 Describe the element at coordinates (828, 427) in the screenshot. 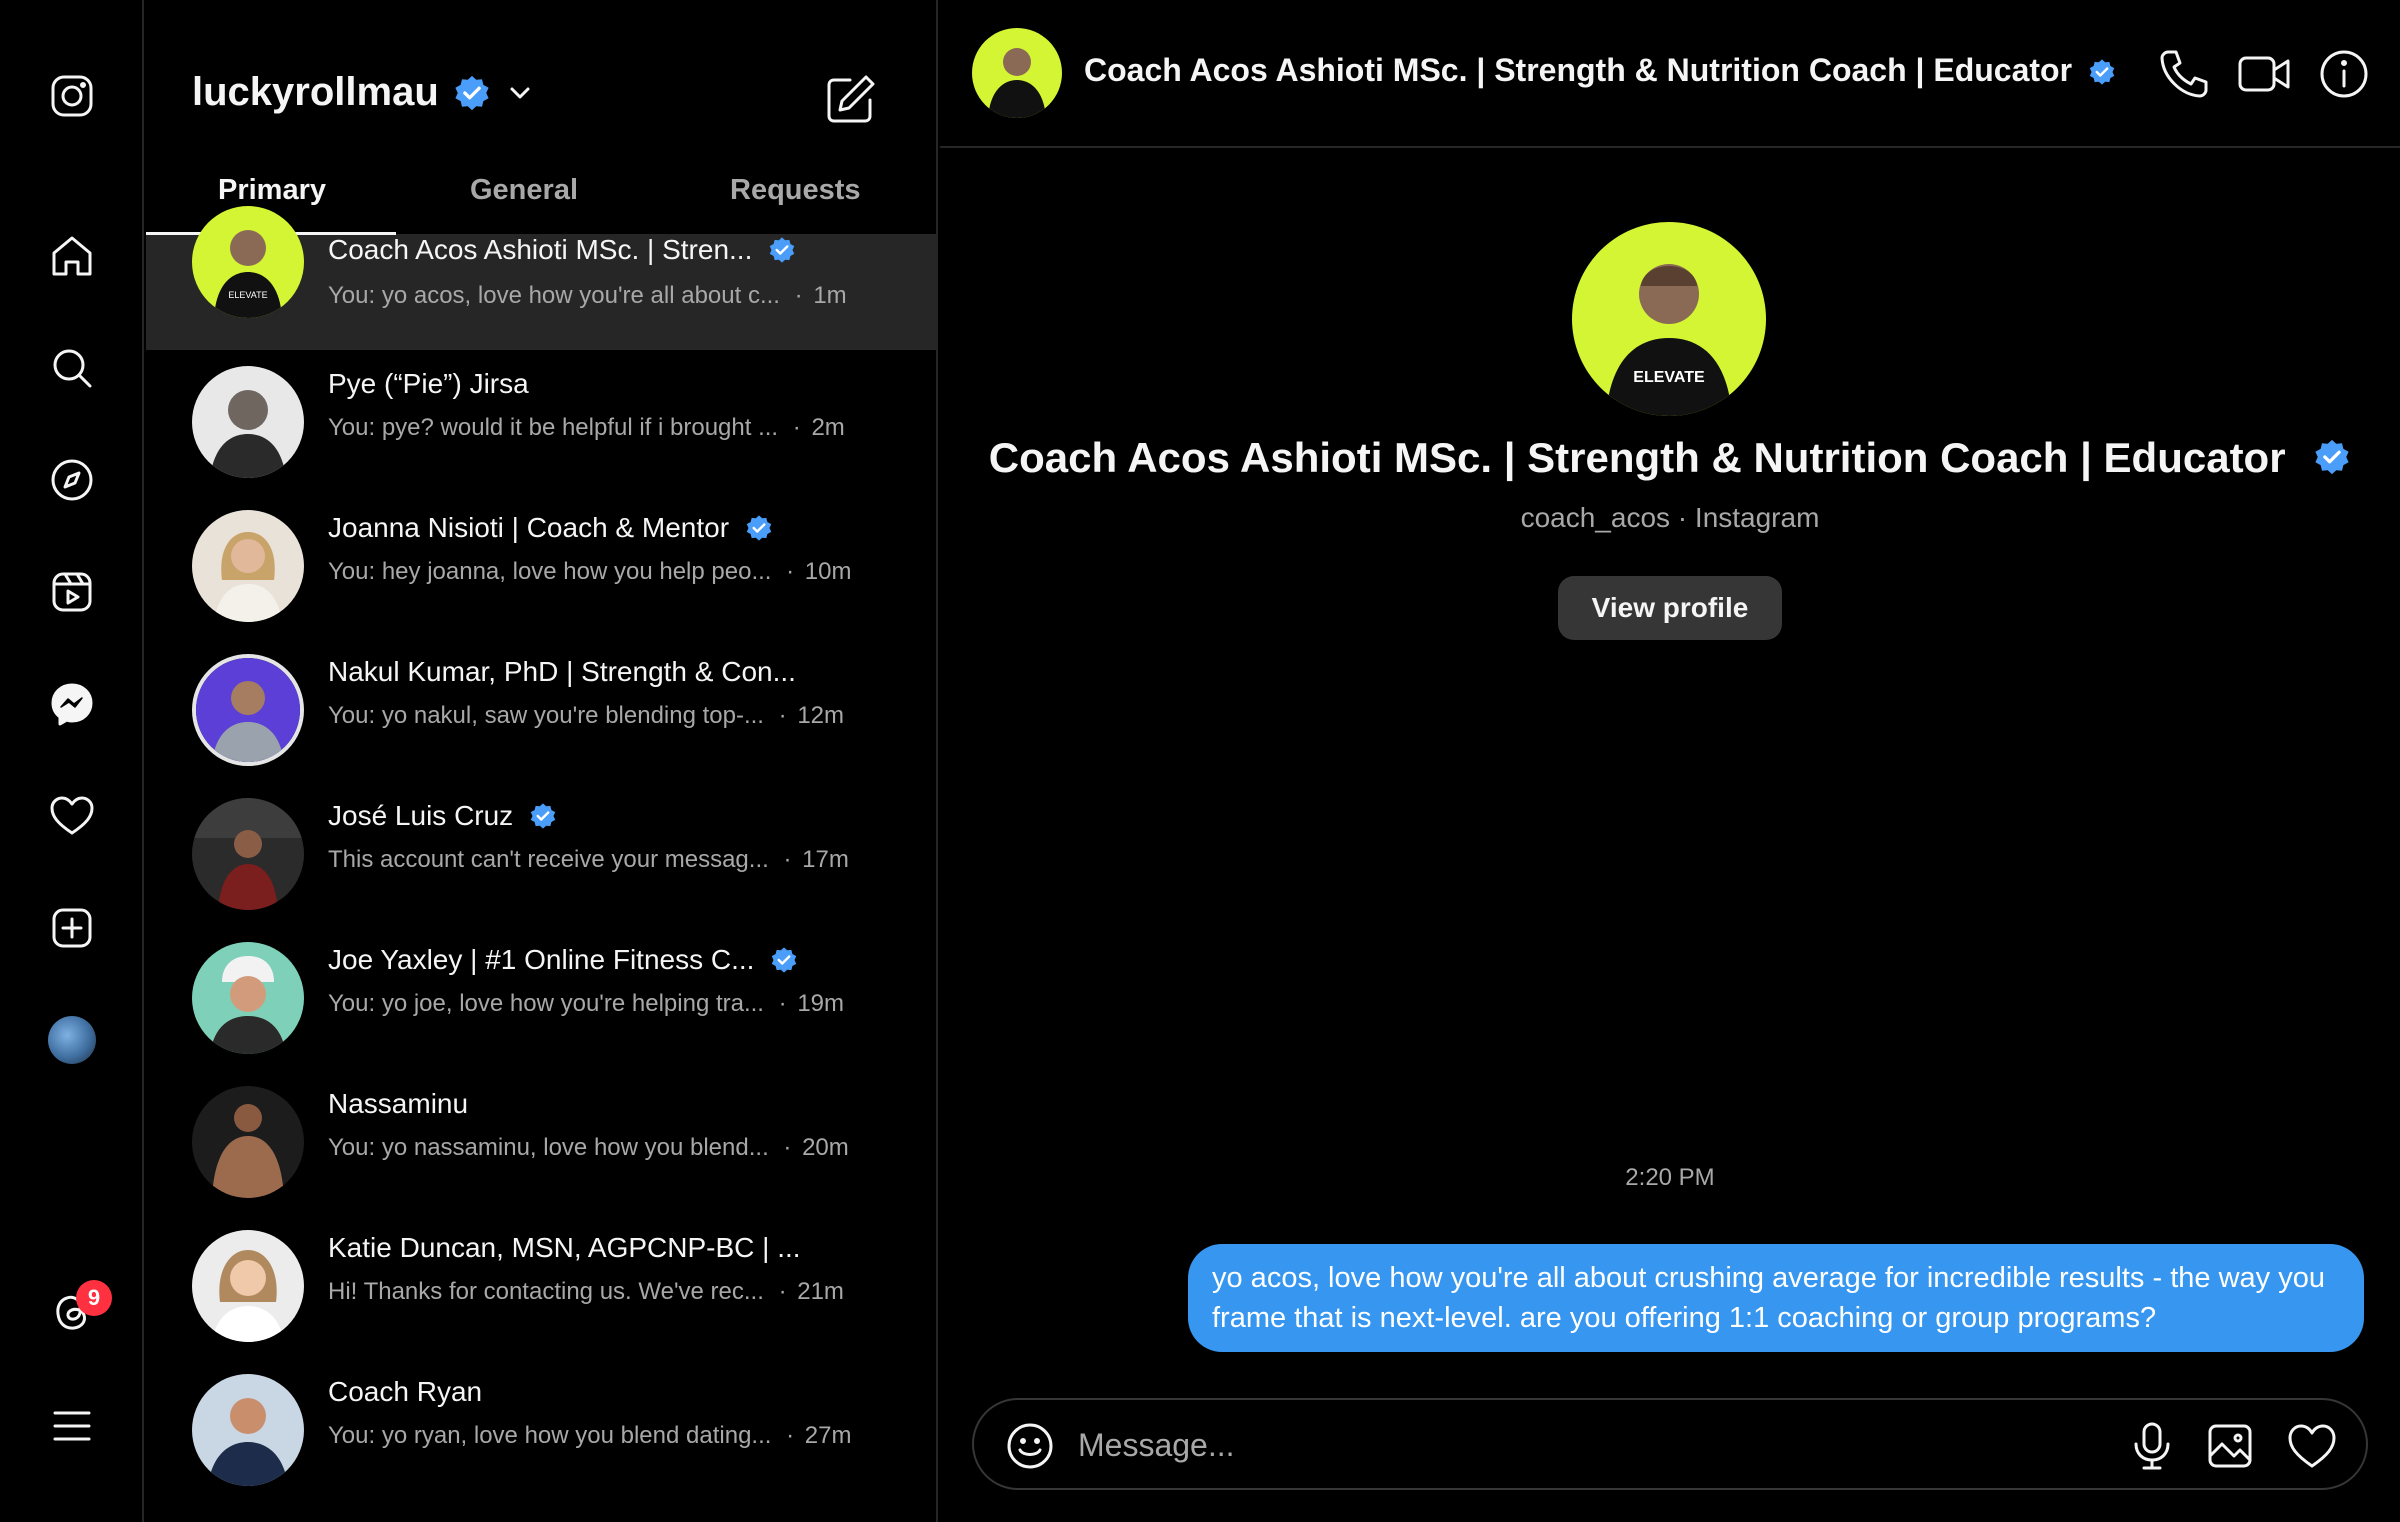

I see `message-time: 2m` at that location.